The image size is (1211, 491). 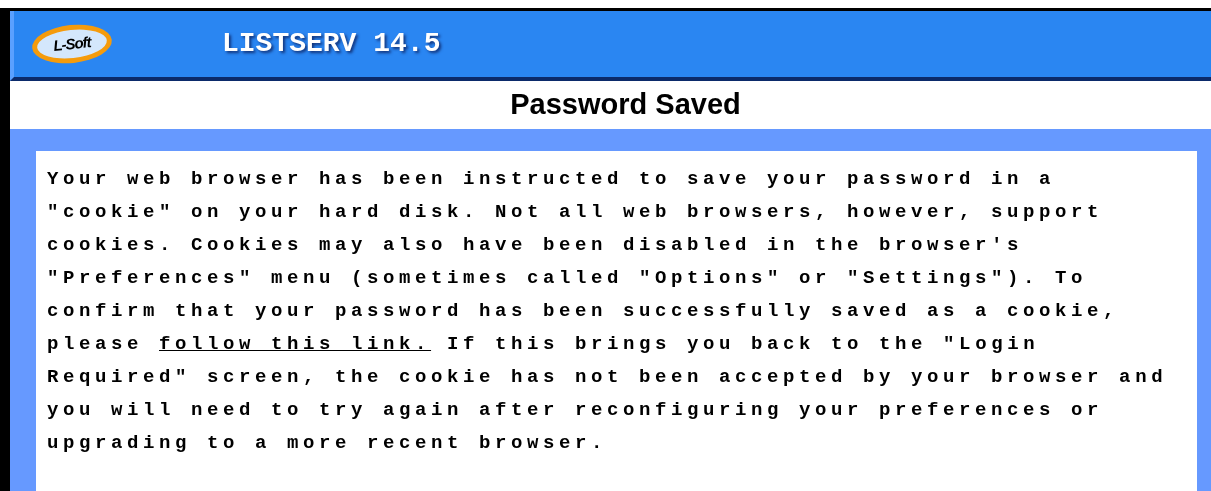 What do you see at coordinates (331, 44) in the screenshot?
I see `product-title: LISTSERV 14.5` at bounding box center [331, 44].